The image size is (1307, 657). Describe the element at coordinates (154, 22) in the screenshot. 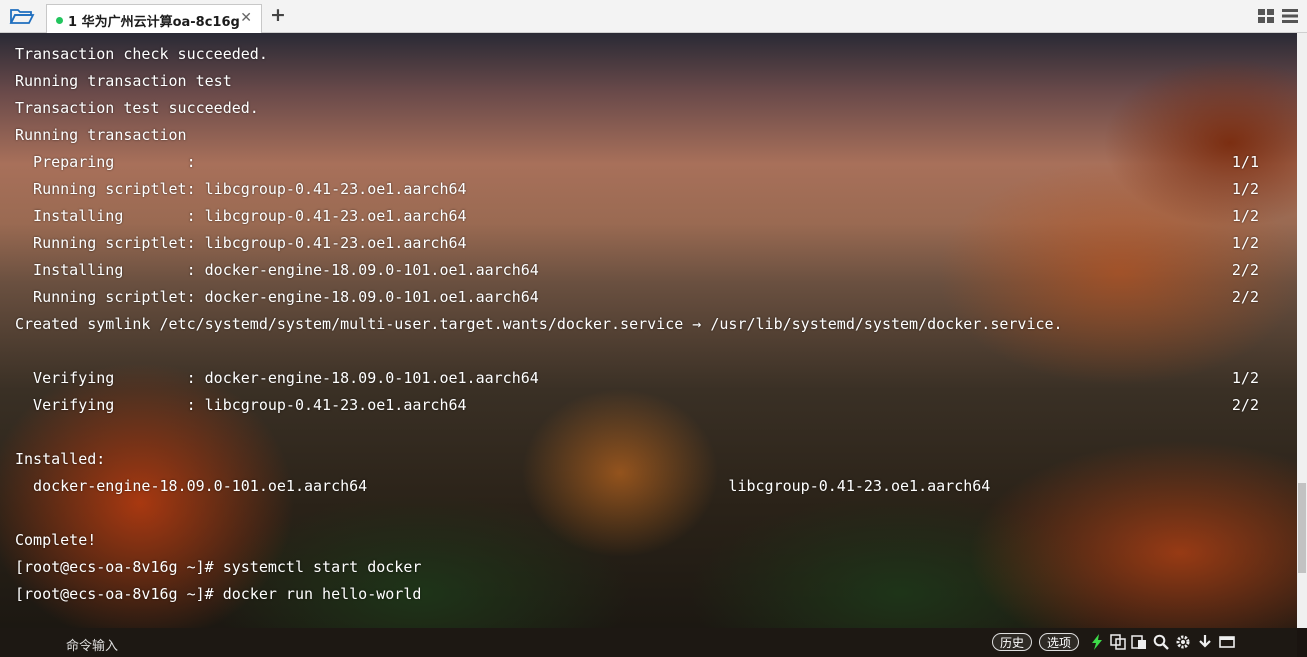

I see `tab-title: 1 华为广州云计算oa-8c16g` at that location.